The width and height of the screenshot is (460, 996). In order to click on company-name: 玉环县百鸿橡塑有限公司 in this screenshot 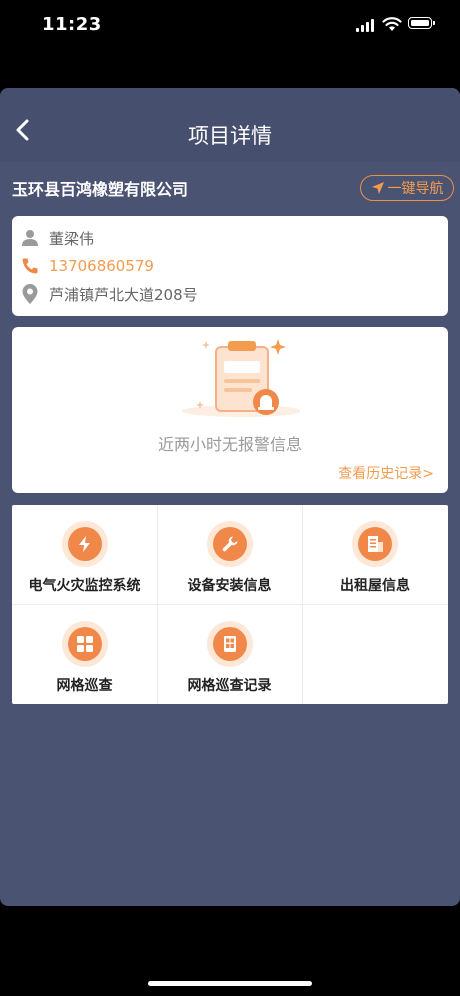, I will do `click(100, 189)`.